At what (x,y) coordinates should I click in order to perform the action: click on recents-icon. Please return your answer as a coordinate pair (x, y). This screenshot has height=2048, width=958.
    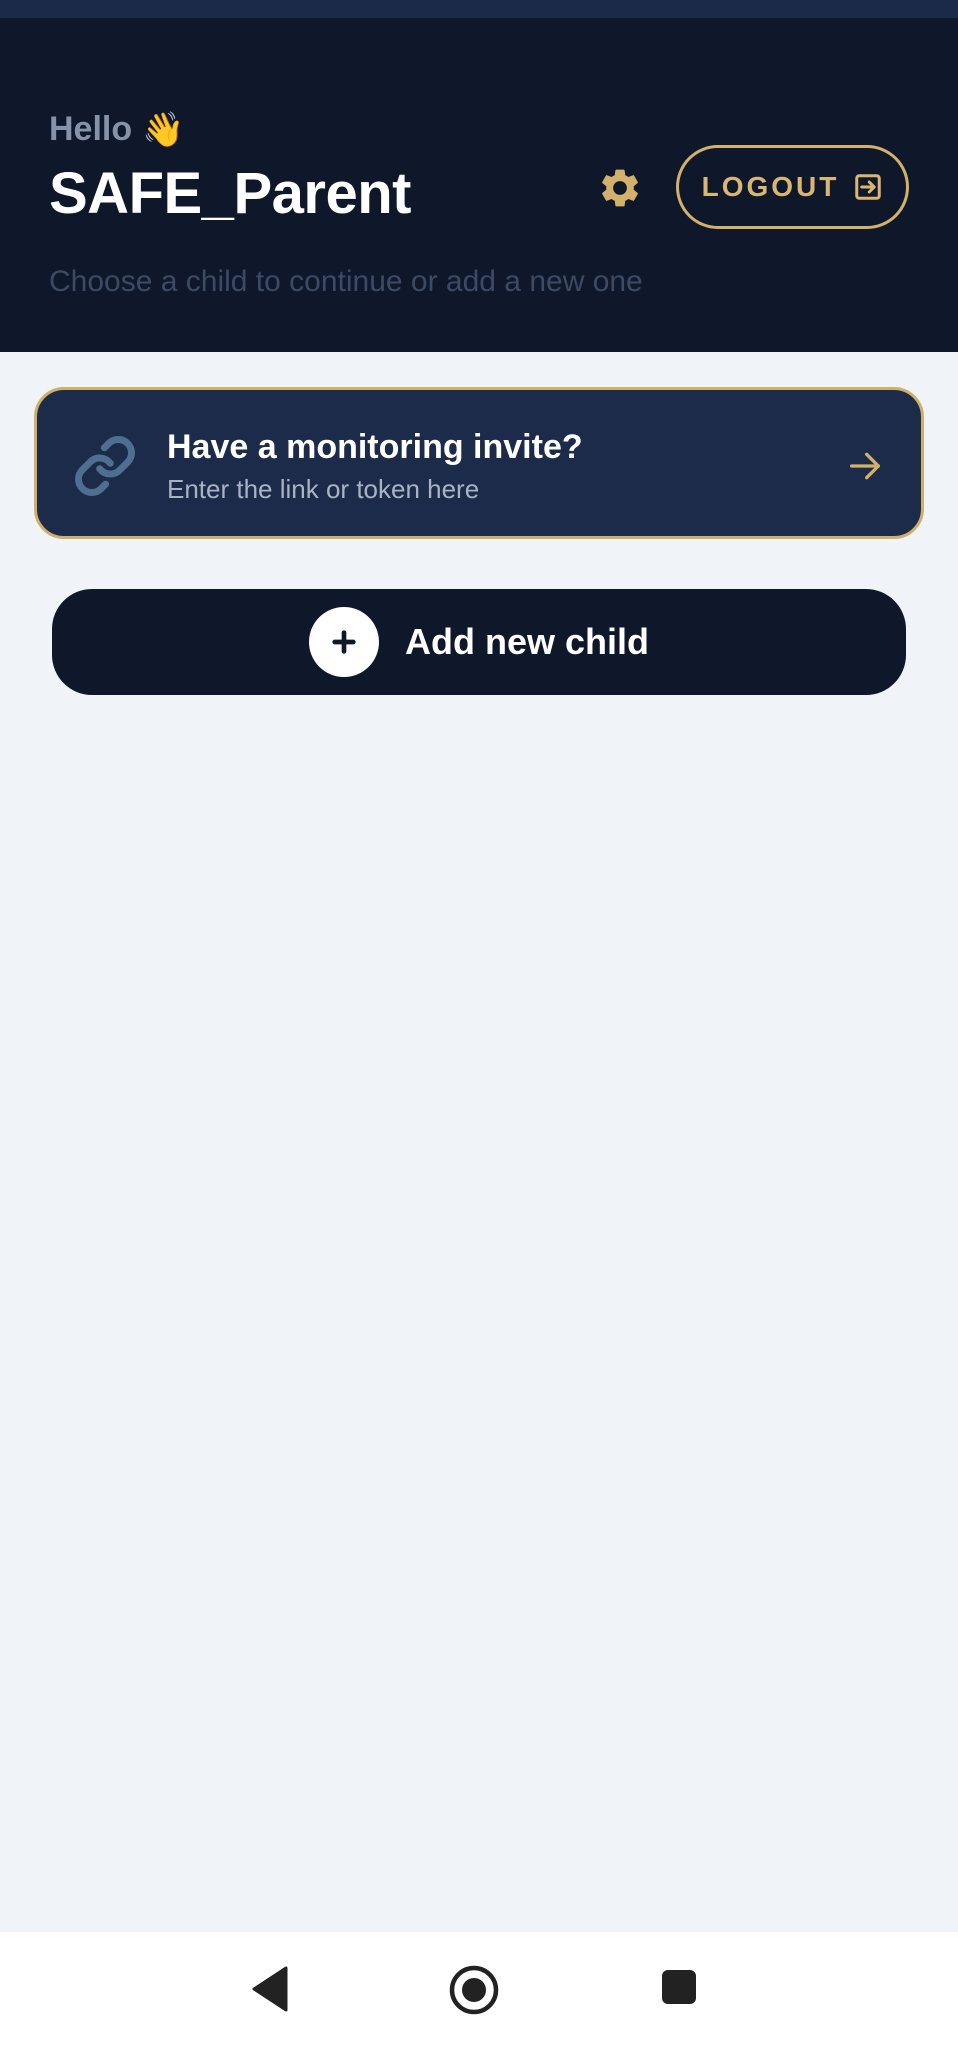
    Looking at the image, I should click on (679, 1987).